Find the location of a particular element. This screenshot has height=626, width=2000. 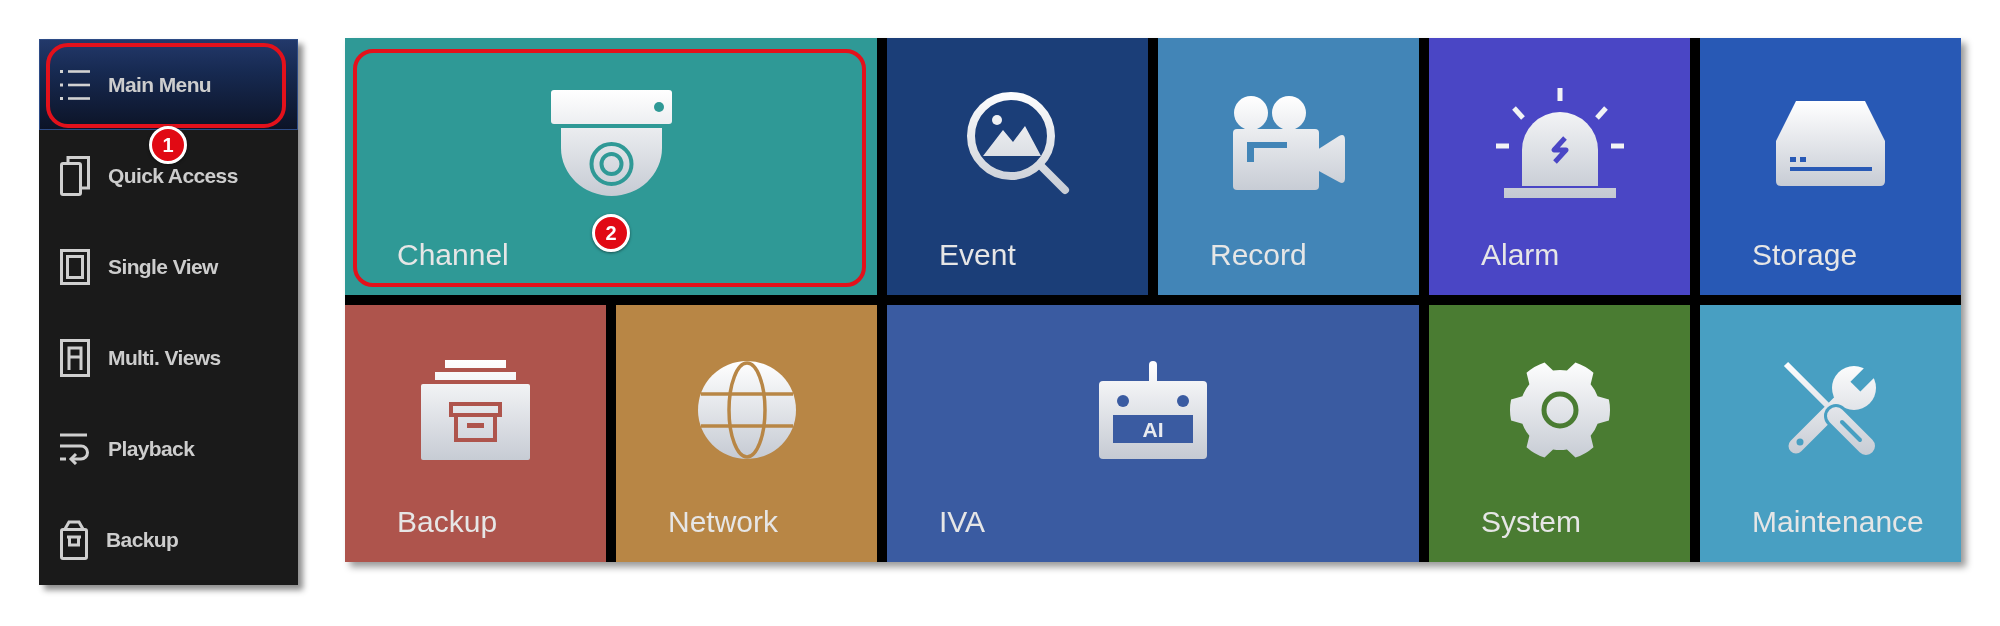

menu-item: Playback is located at coordinates (168, 448).